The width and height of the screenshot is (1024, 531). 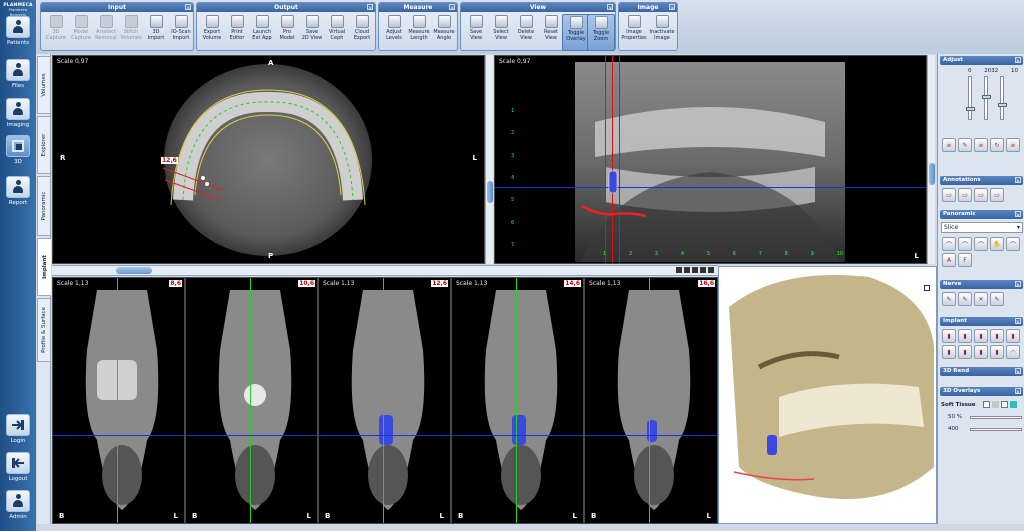 What do you see at coordinates (996, 429) in the screenshot?
I see `threshold-slider` at bounding box center [996, 429].